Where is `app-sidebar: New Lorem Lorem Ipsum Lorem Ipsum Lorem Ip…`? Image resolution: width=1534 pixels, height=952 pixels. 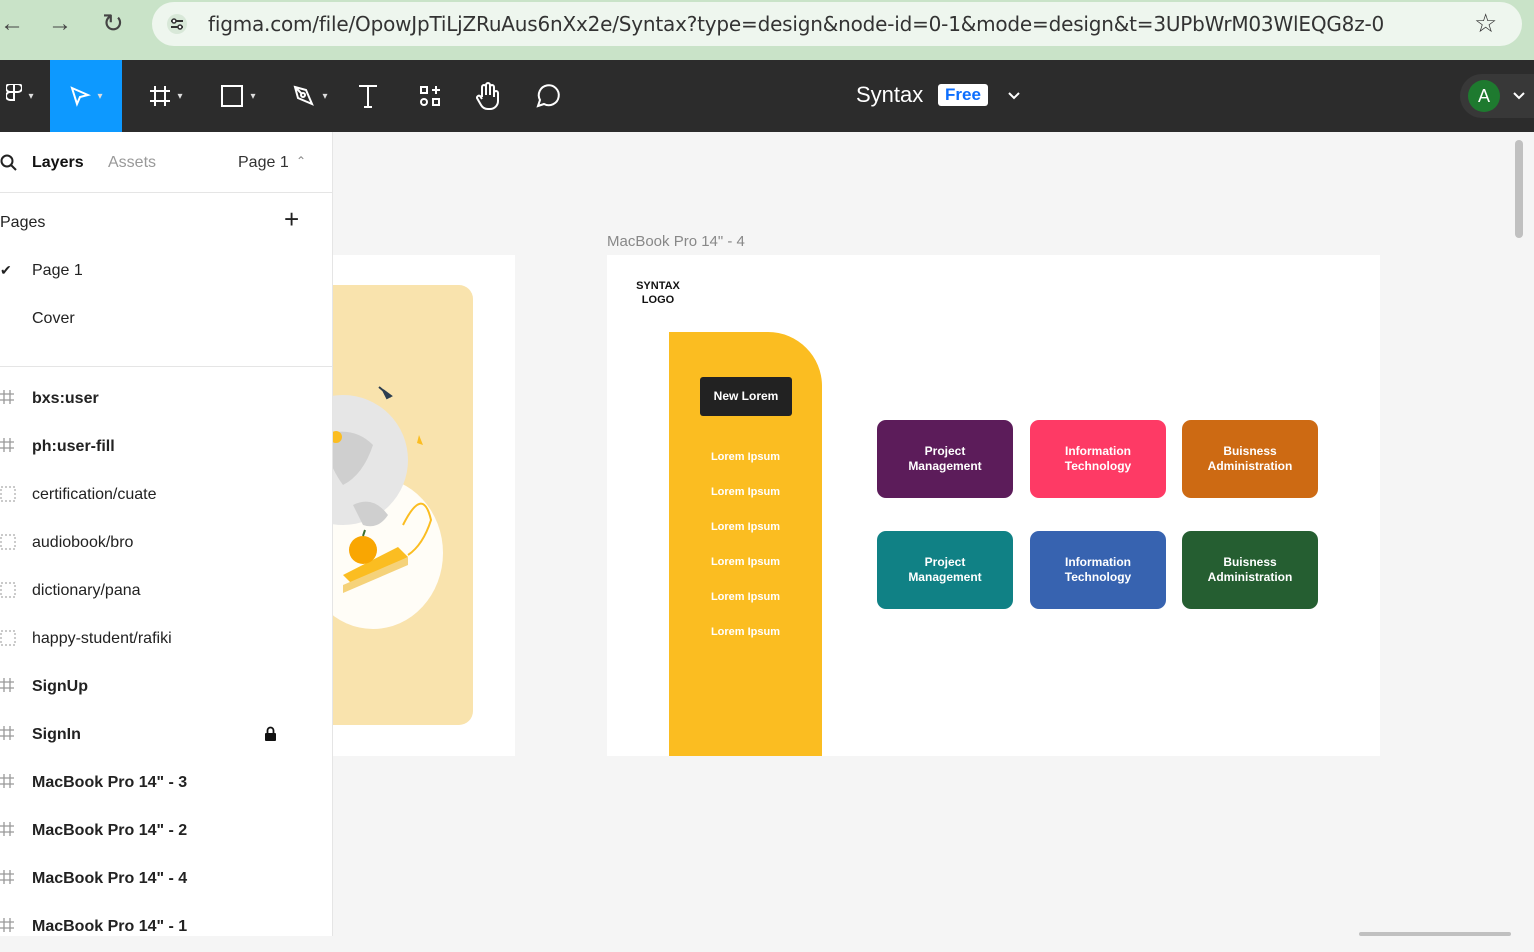 app-sidebar: New Lorem Lorem Ipsum Lorem Ipsum Lorem Ip… is located at coordinates (745, 544).